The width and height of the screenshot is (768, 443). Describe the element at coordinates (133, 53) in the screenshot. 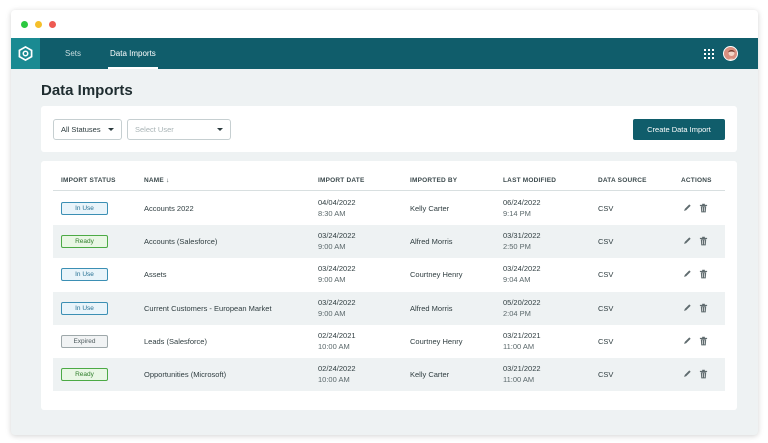

I see `nav-item-data-imports: Data Imports` at that location.